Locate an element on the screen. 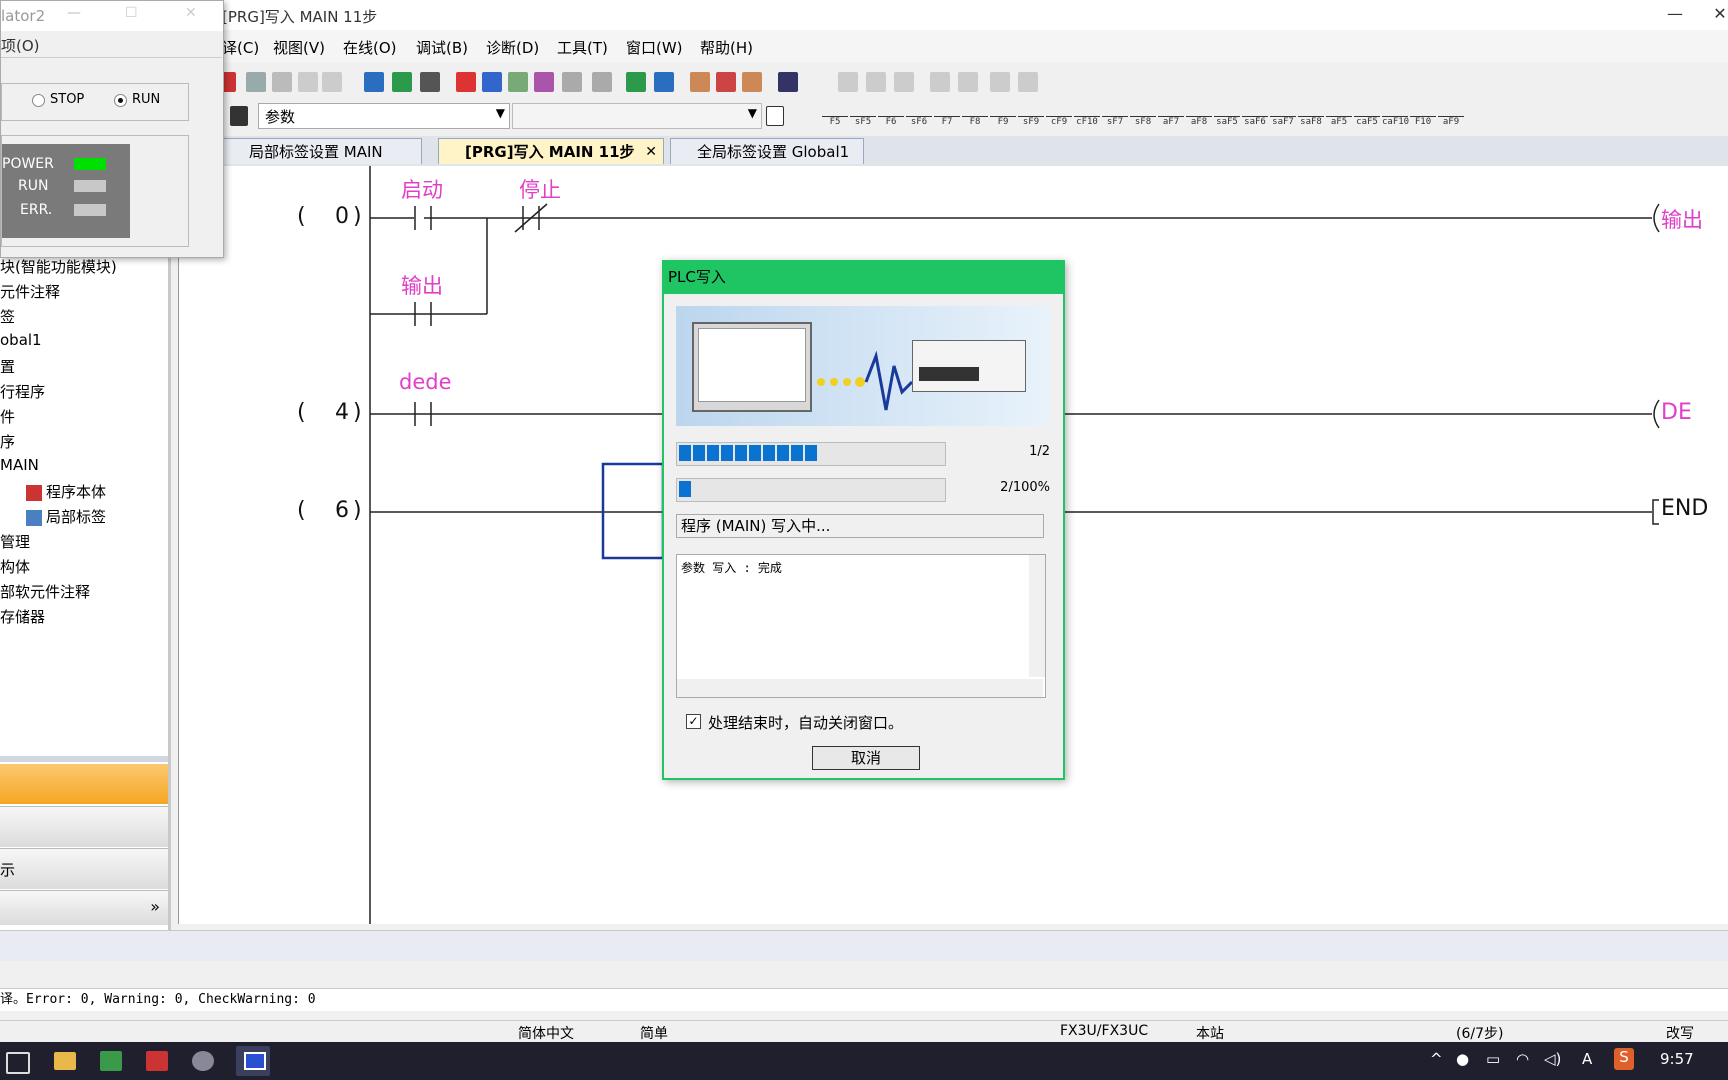  tree-item-main: MAIN is located at coordinates (19, 465).